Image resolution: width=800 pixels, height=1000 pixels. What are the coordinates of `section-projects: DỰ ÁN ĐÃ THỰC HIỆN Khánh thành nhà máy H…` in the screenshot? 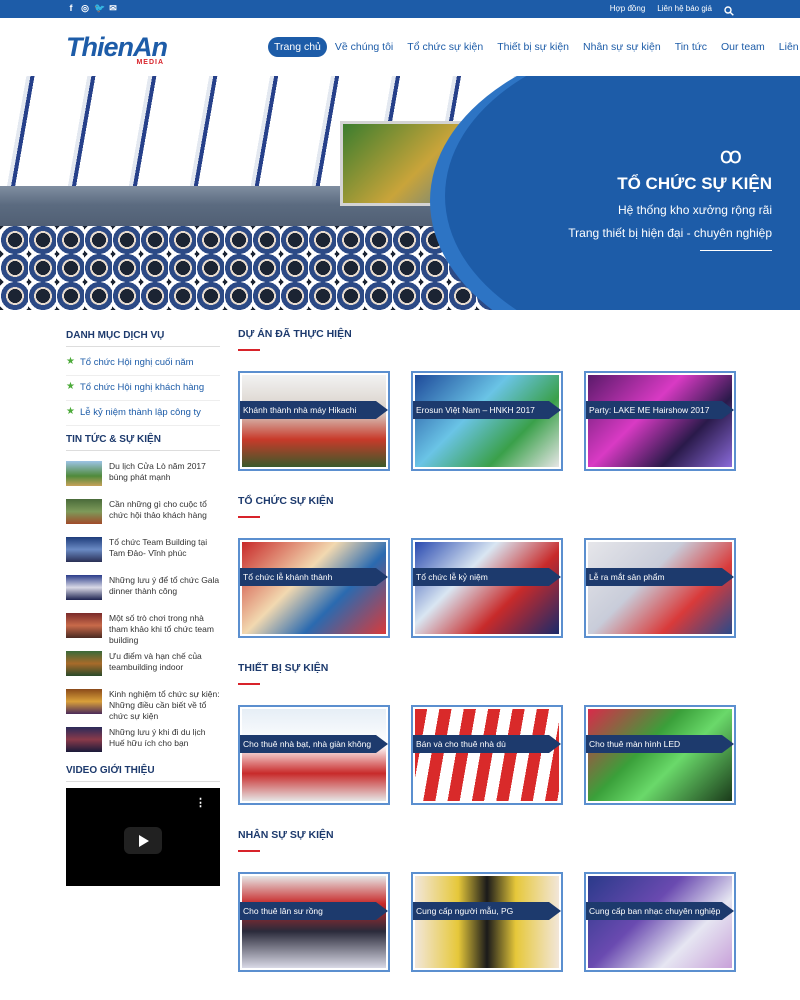 It's located at (488, 399).